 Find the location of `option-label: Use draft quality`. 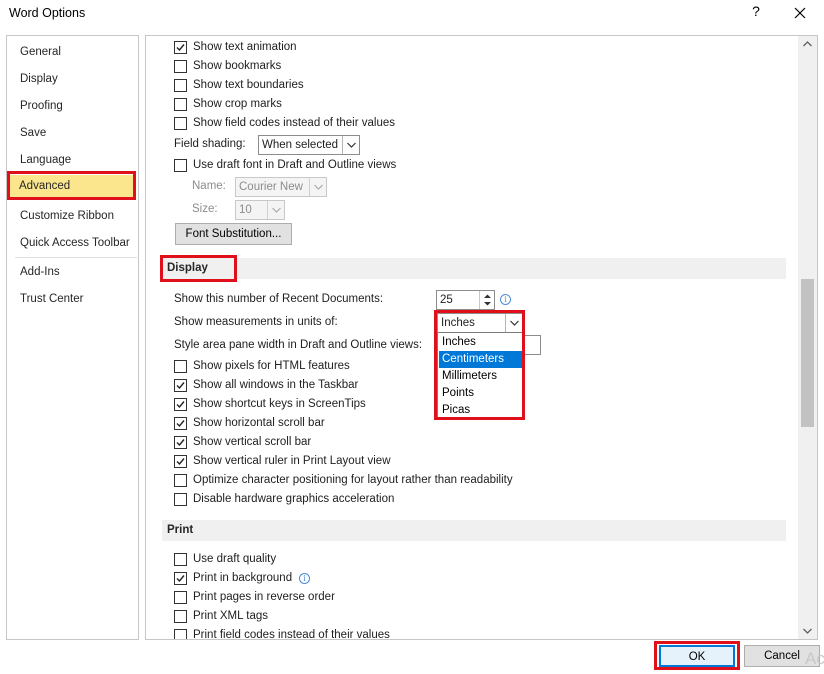

option-label: Use draft quality is located at coordinates (235, 559).